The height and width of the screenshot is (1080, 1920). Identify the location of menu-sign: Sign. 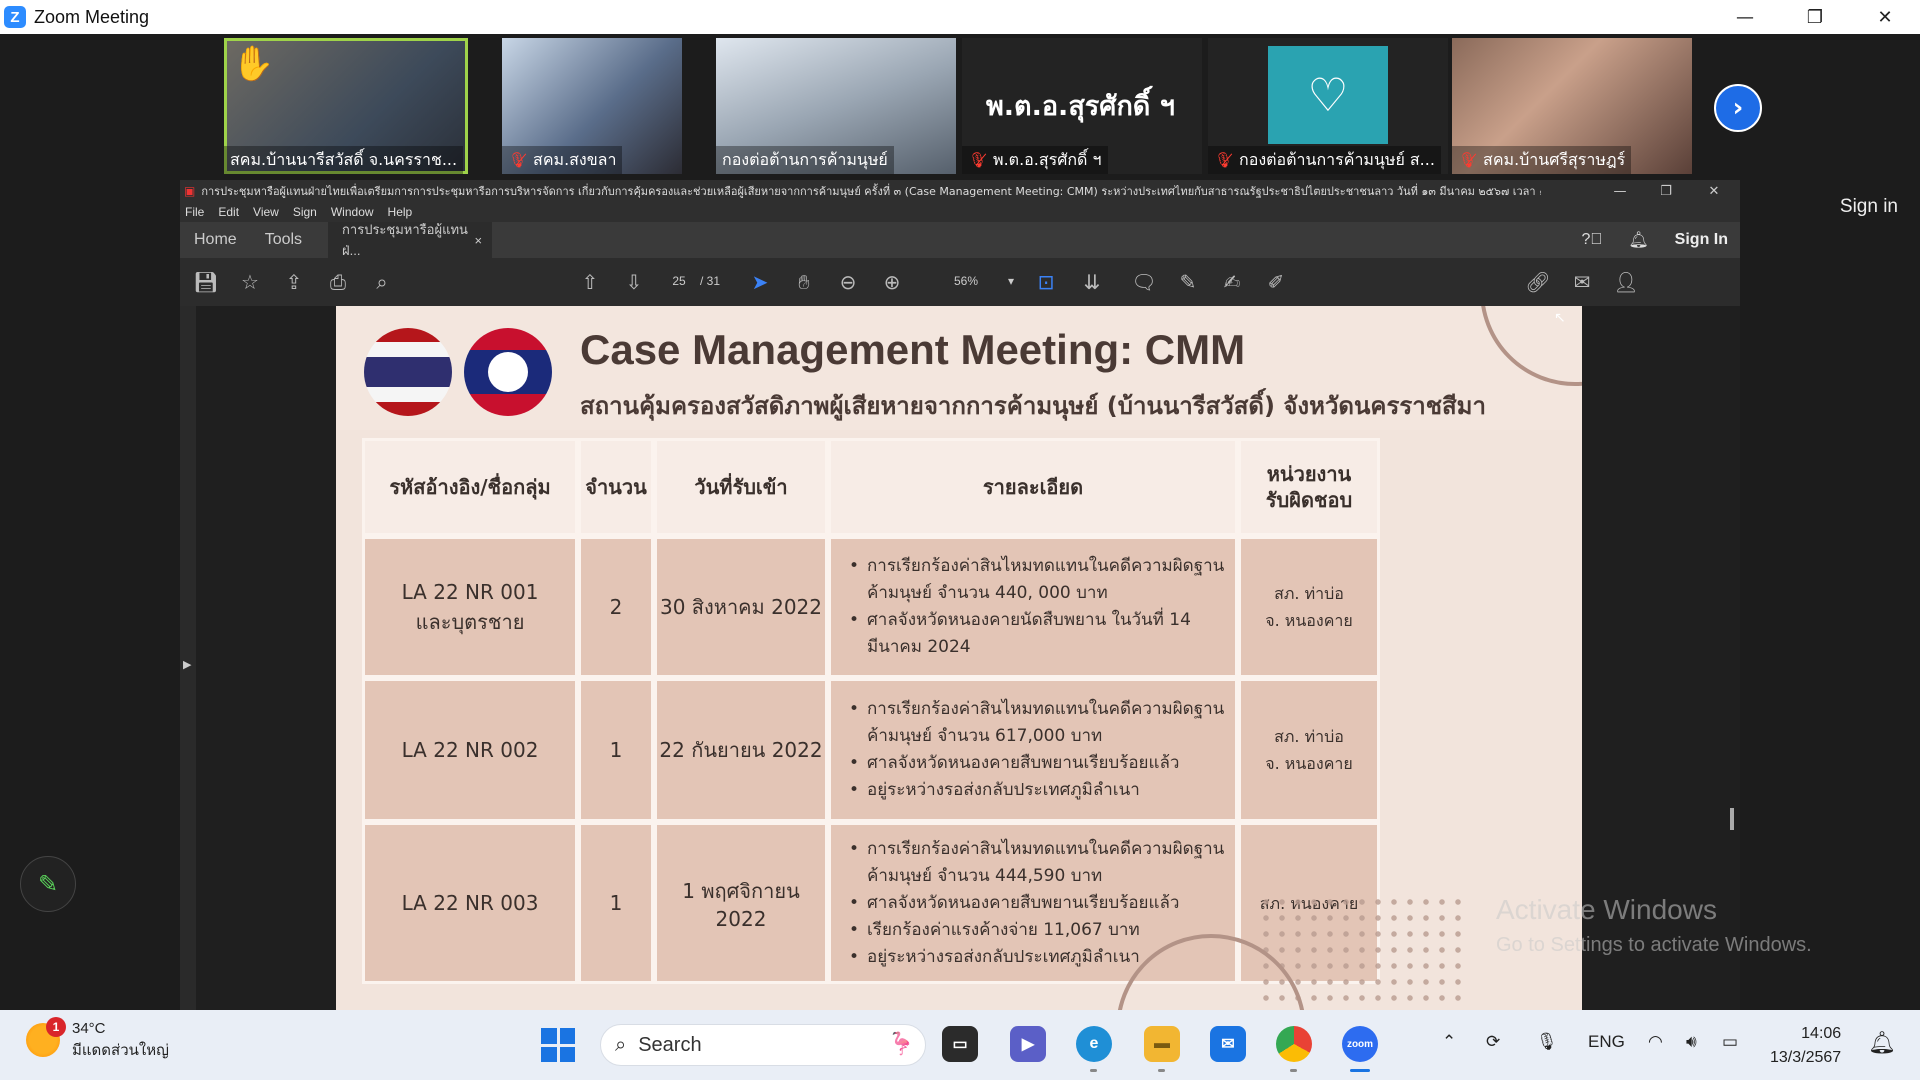
(305, 212).